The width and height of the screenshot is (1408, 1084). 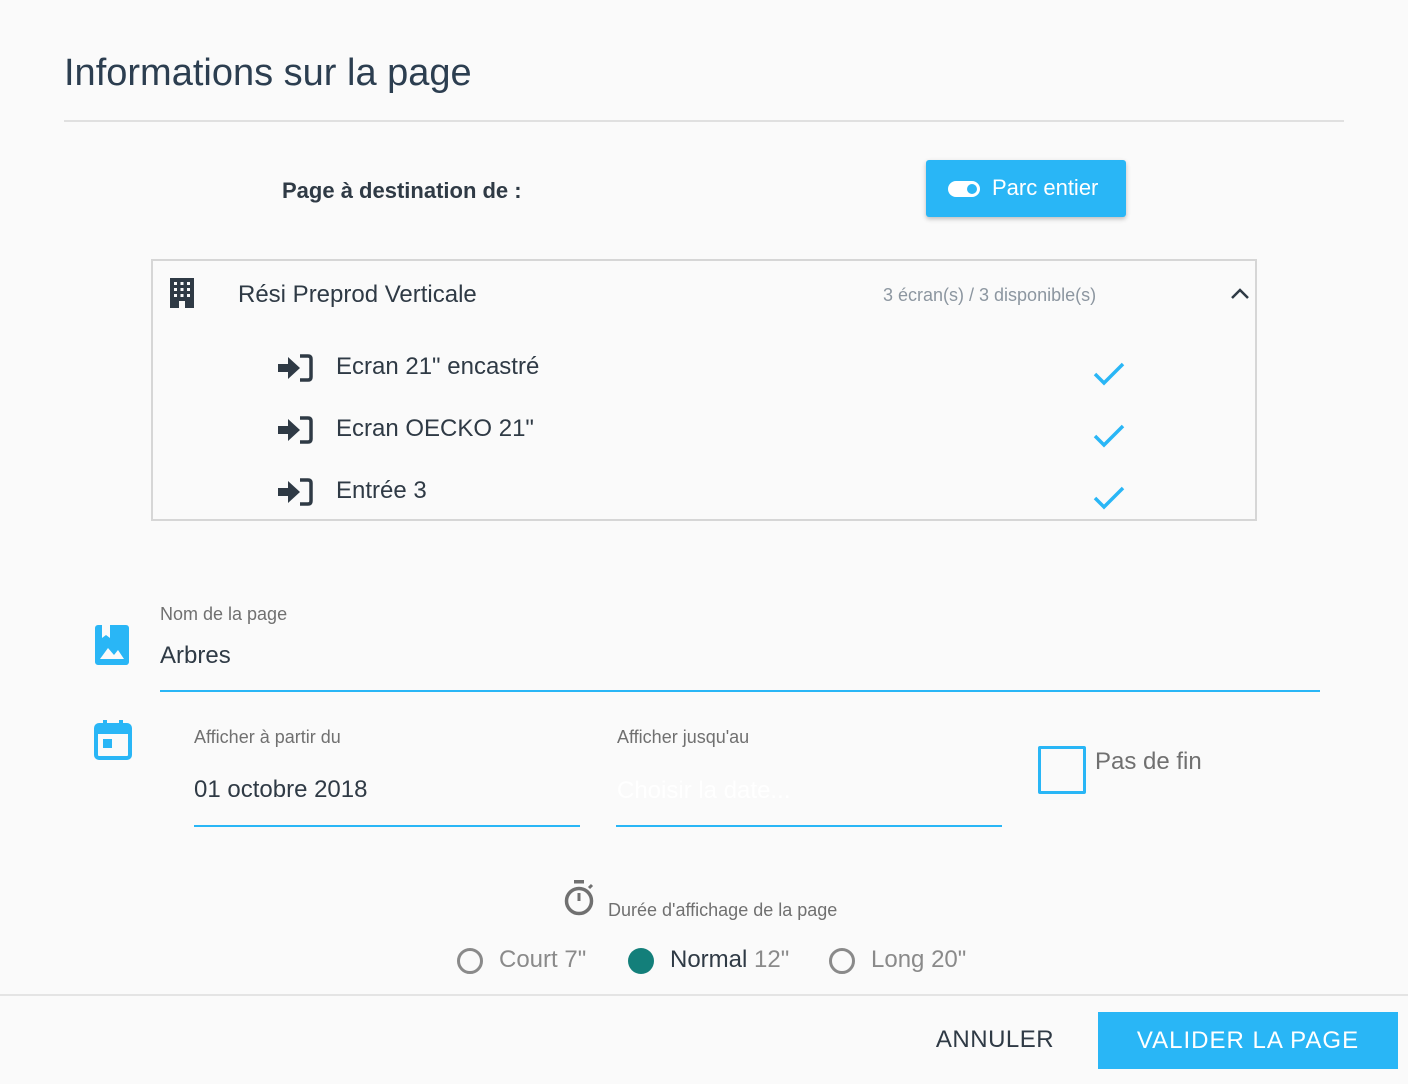 What do you see at coordinates (723, 910) in the screenshot?
I see `duration-label: Durée d'affichage de la page` at bounding box center [723, 910].